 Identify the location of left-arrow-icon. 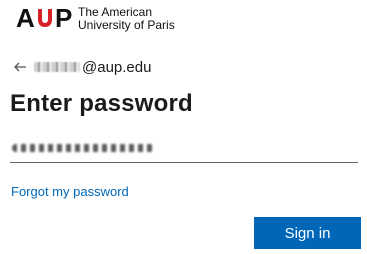
(20, 67).